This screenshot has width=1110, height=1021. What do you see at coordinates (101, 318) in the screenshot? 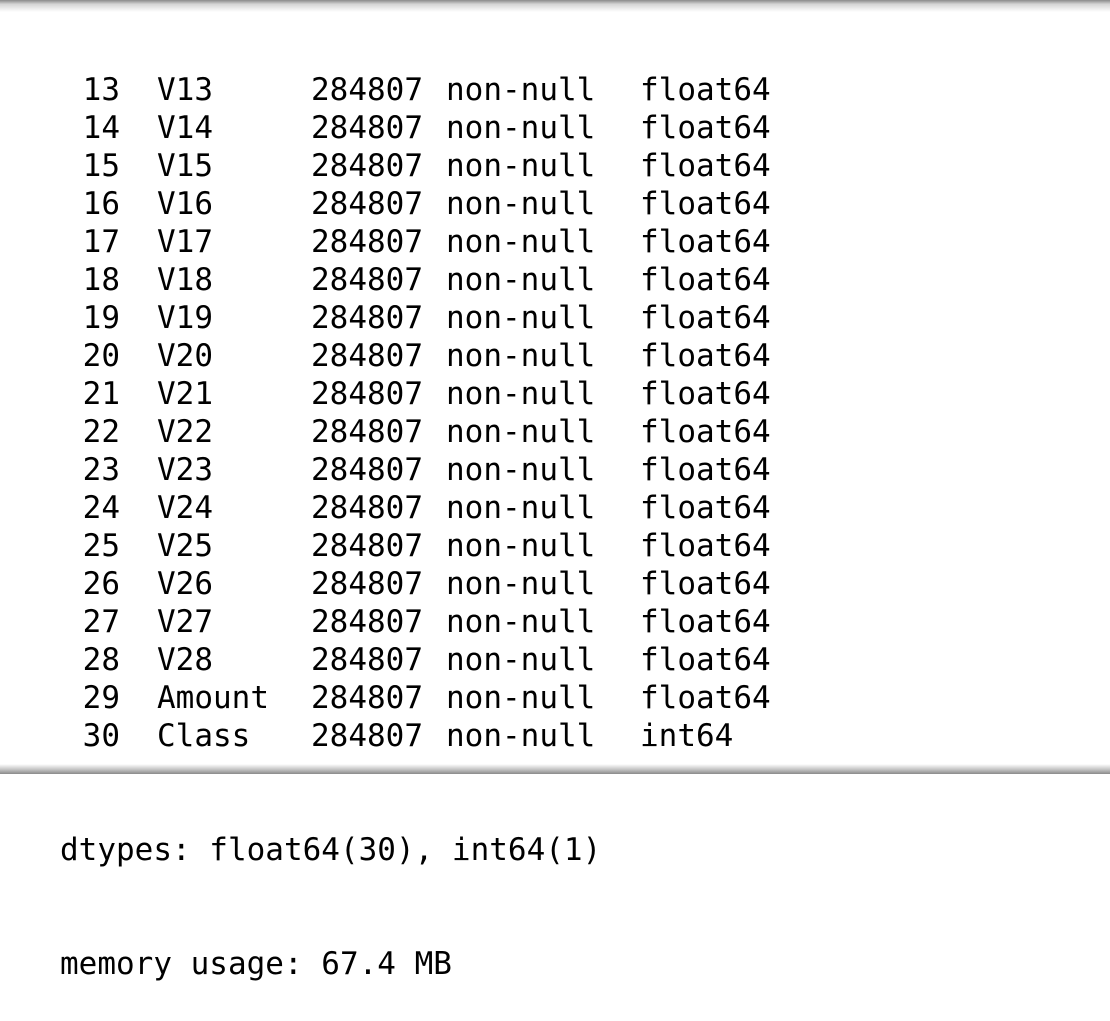
I see `row-index: 19` at bounding box center [101, 318].